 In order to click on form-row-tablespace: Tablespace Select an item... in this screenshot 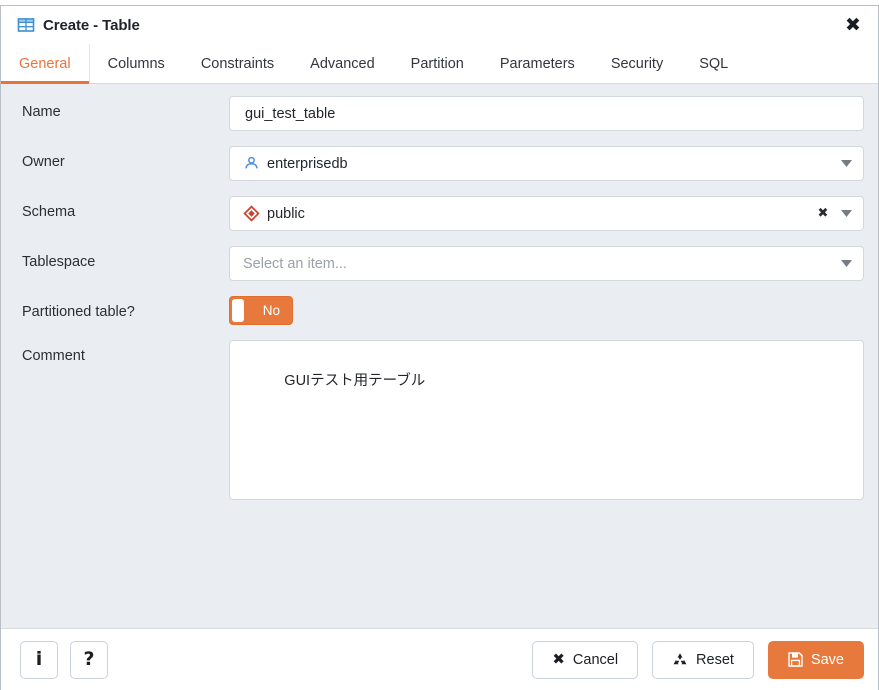, I will do `click(432, 263)`.